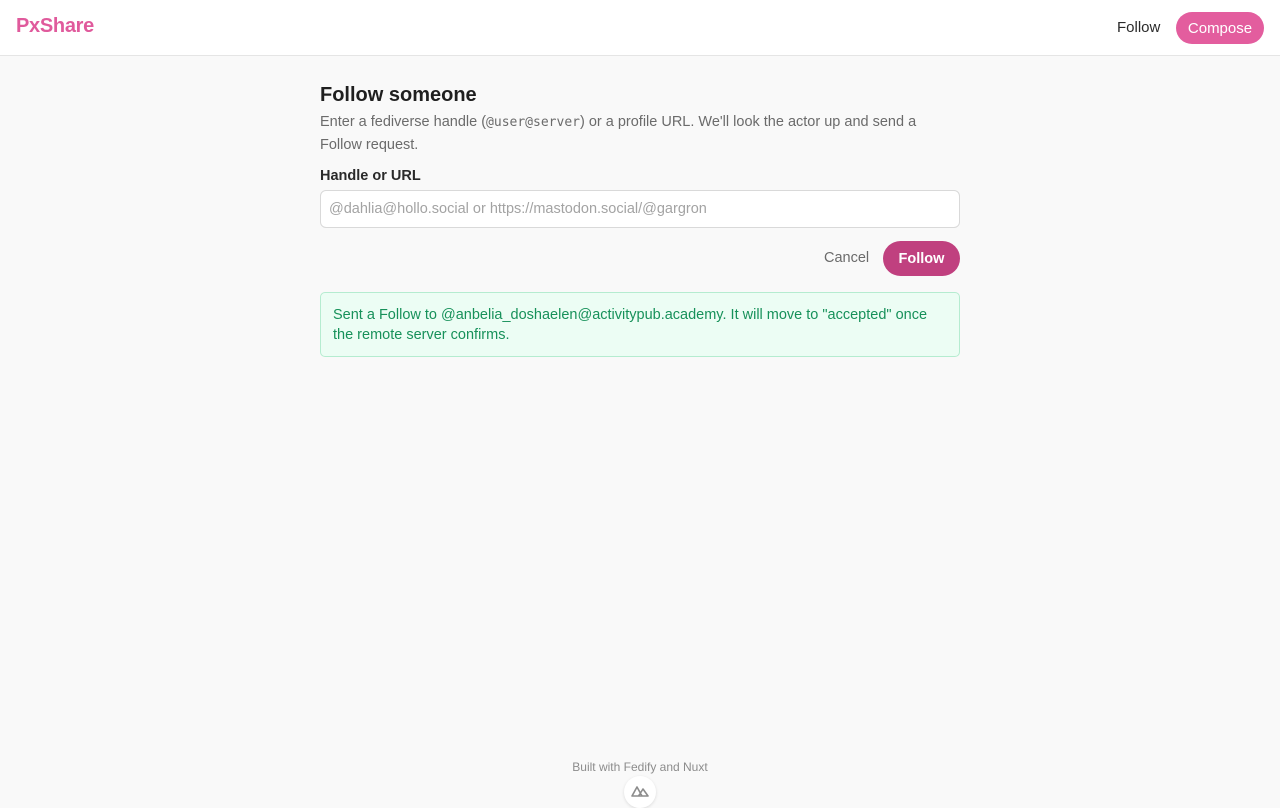 The image size is (1280, 808). Describe the element at coordinates (1138, 27) in the screenshot. I see `nav-follow-link: Follow` at that location.